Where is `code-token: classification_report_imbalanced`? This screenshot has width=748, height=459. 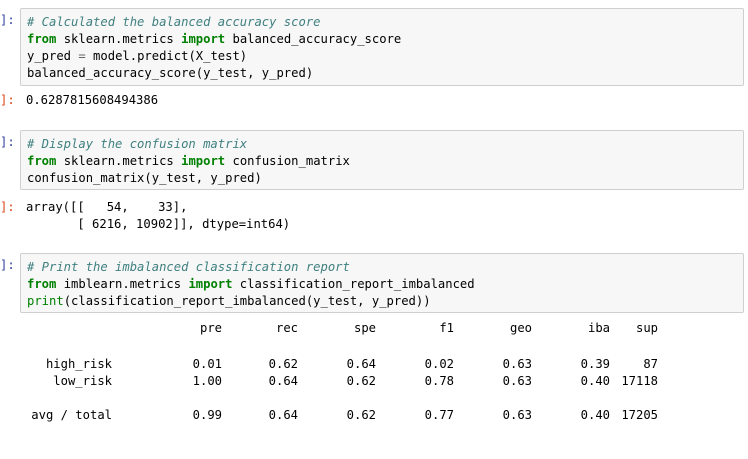
code-token: classification_report_imbalanced is located at coordinates (353, 284).